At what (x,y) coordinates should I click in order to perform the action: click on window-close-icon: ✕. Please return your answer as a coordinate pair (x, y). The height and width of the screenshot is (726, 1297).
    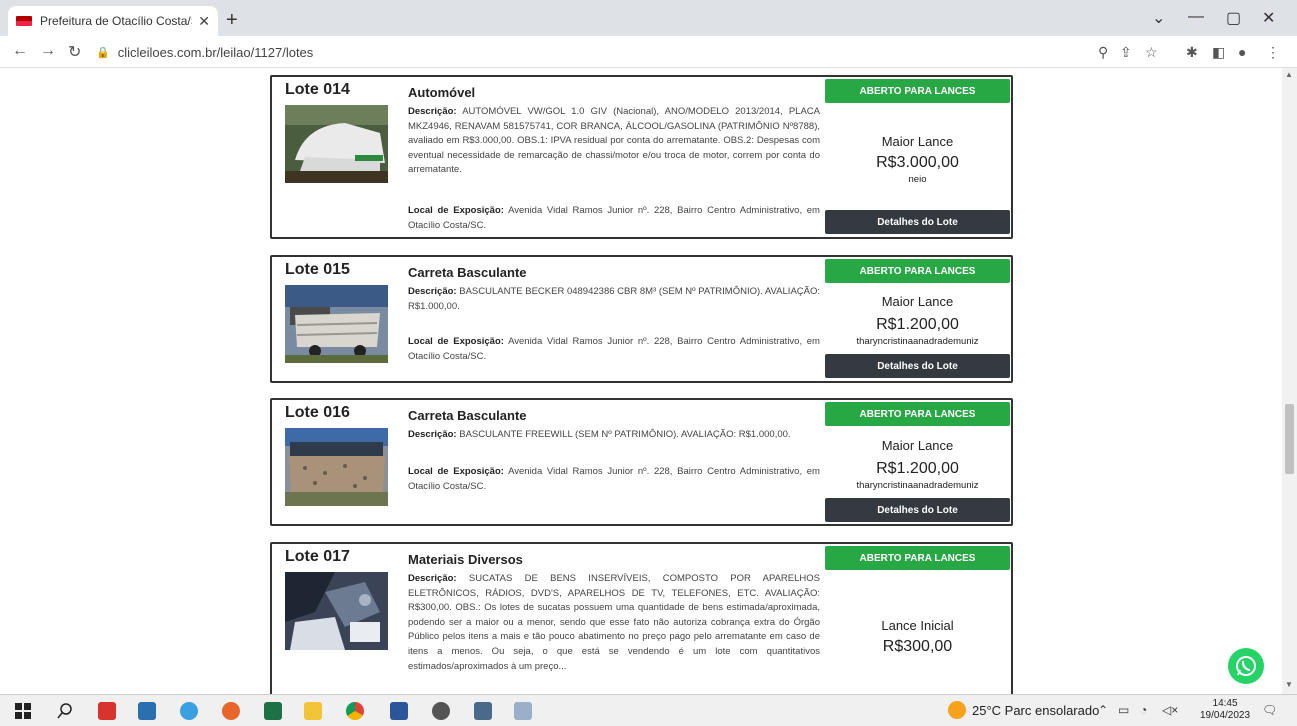
    Looking at the image, I should click on (1268, 18).